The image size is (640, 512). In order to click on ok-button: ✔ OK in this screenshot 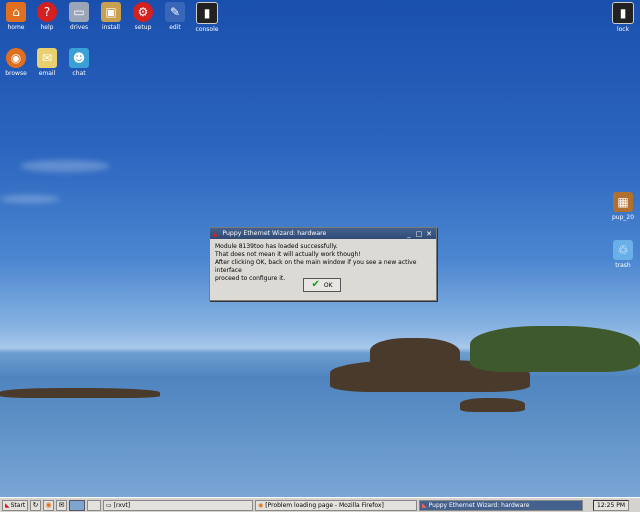, I will do `click(322, 285)`.